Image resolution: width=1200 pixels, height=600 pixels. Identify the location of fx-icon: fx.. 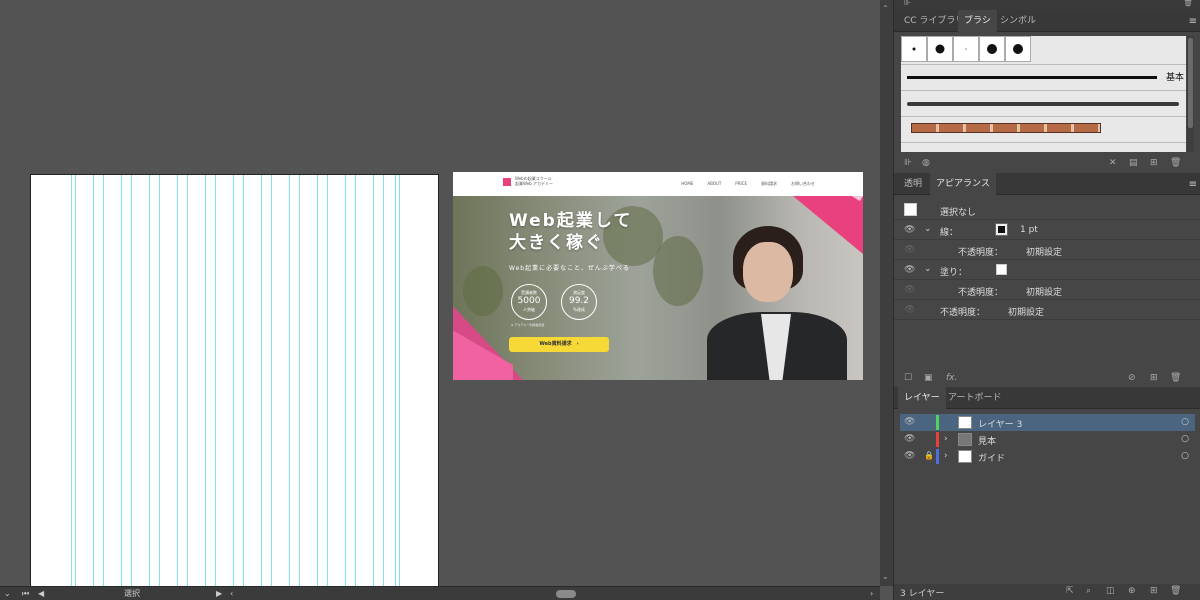
(951, 378).